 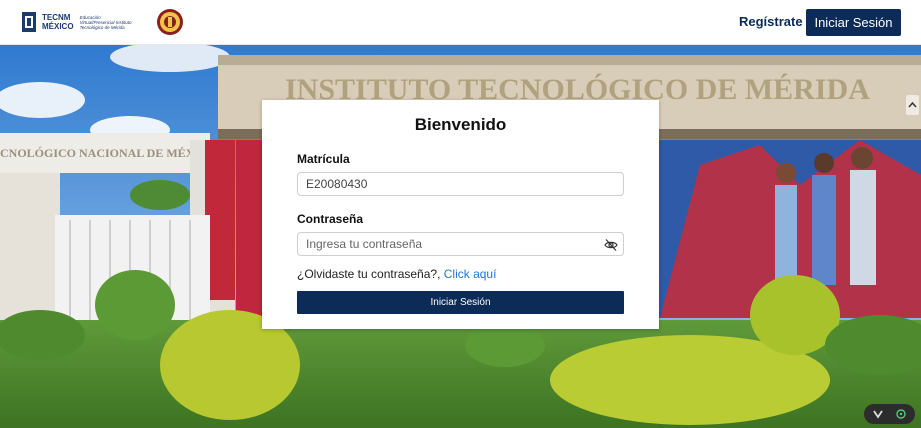 I want to click on forgot-text: ¿Olvidaste tu contraseña?,, so click(x=370, y=274).